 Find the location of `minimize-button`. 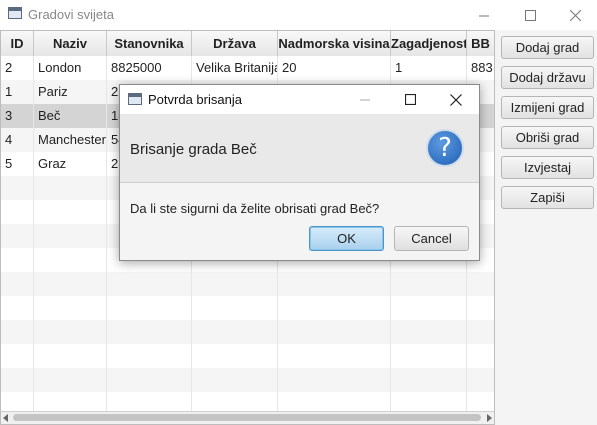

minimize-button is located at coordinates (484, 15).